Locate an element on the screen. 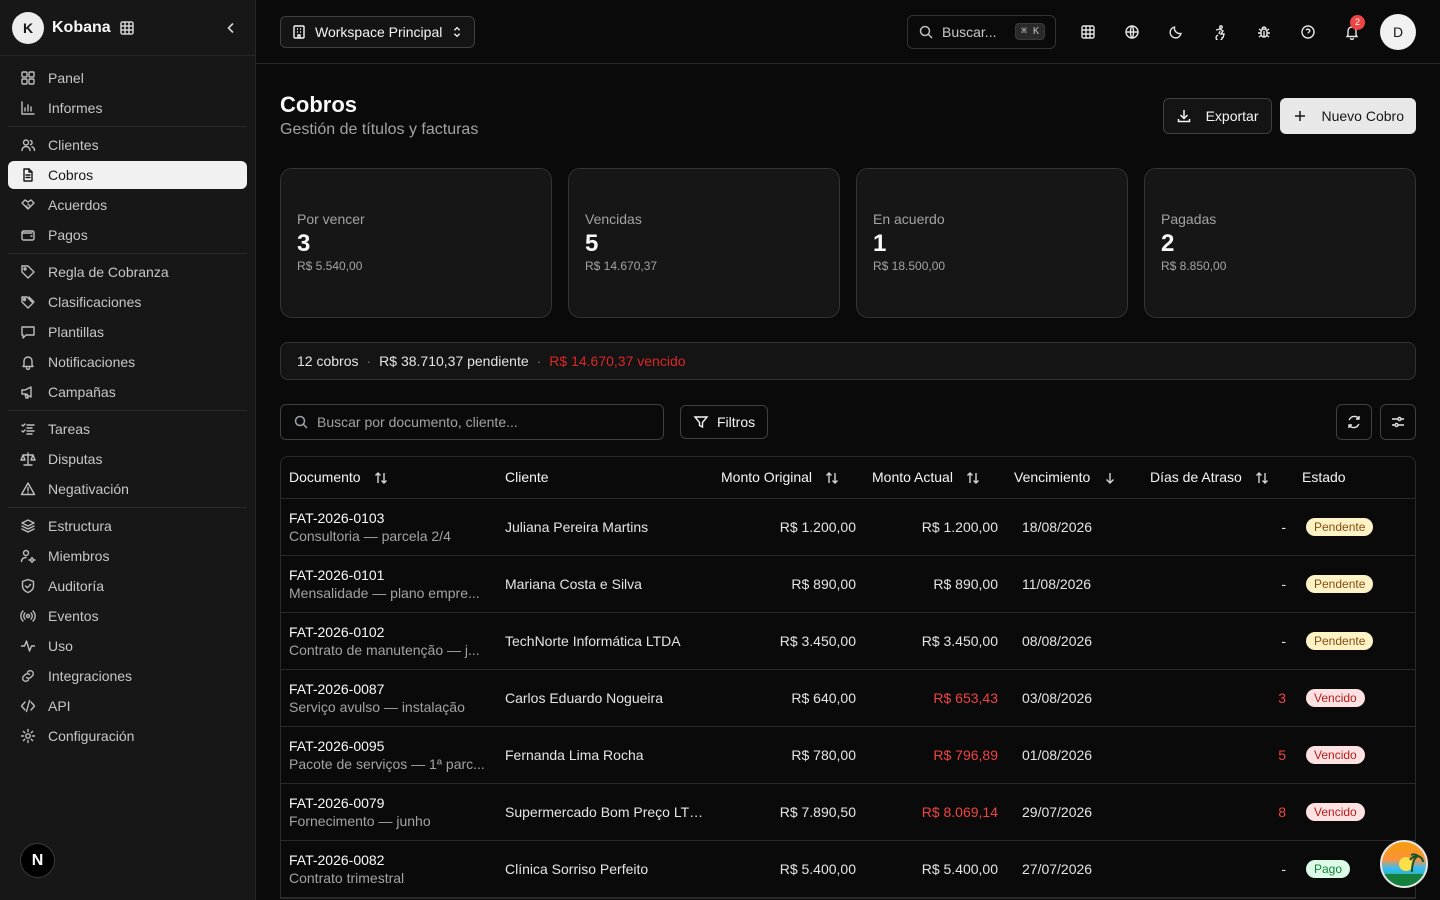  shield-check-icon is located at coordinates (28, 586).